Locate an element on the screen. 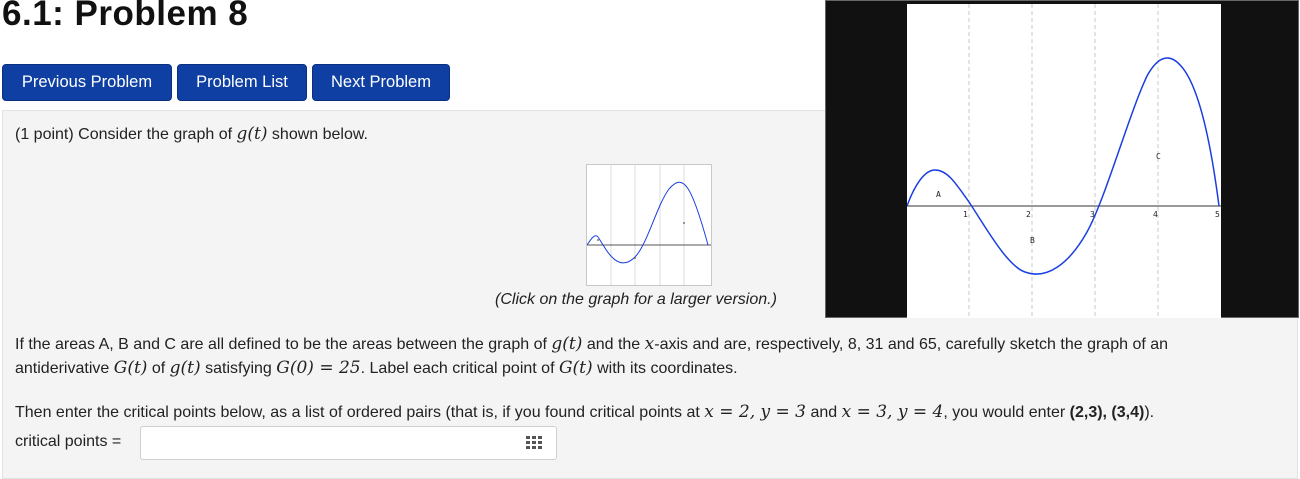 Image resolution: width=1300 pixels, height=479 pixels. p3-math-2: x = 3, y = 4 is located at coordinates (892, 412).